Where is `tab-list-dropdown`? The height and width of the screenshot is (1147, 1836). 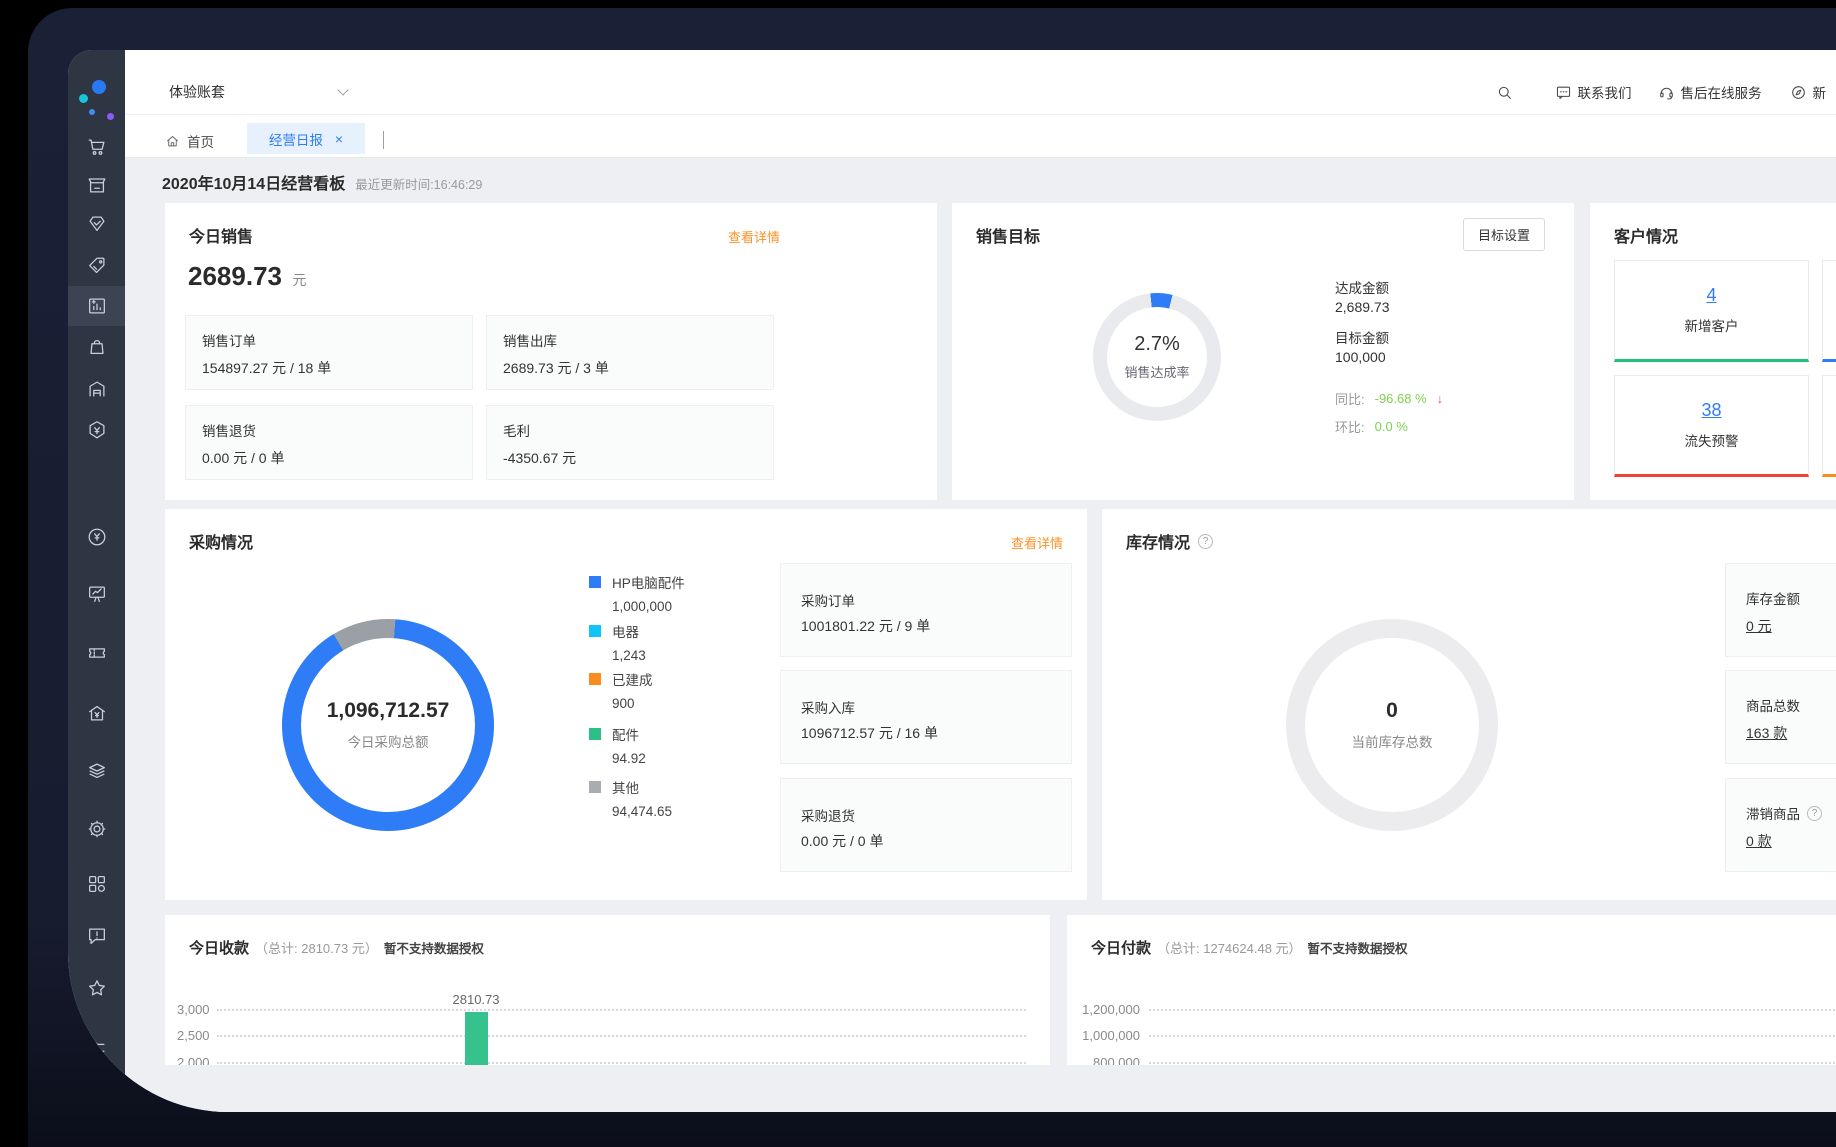 tab-list-dropdown is located at coordinates (383, 140).